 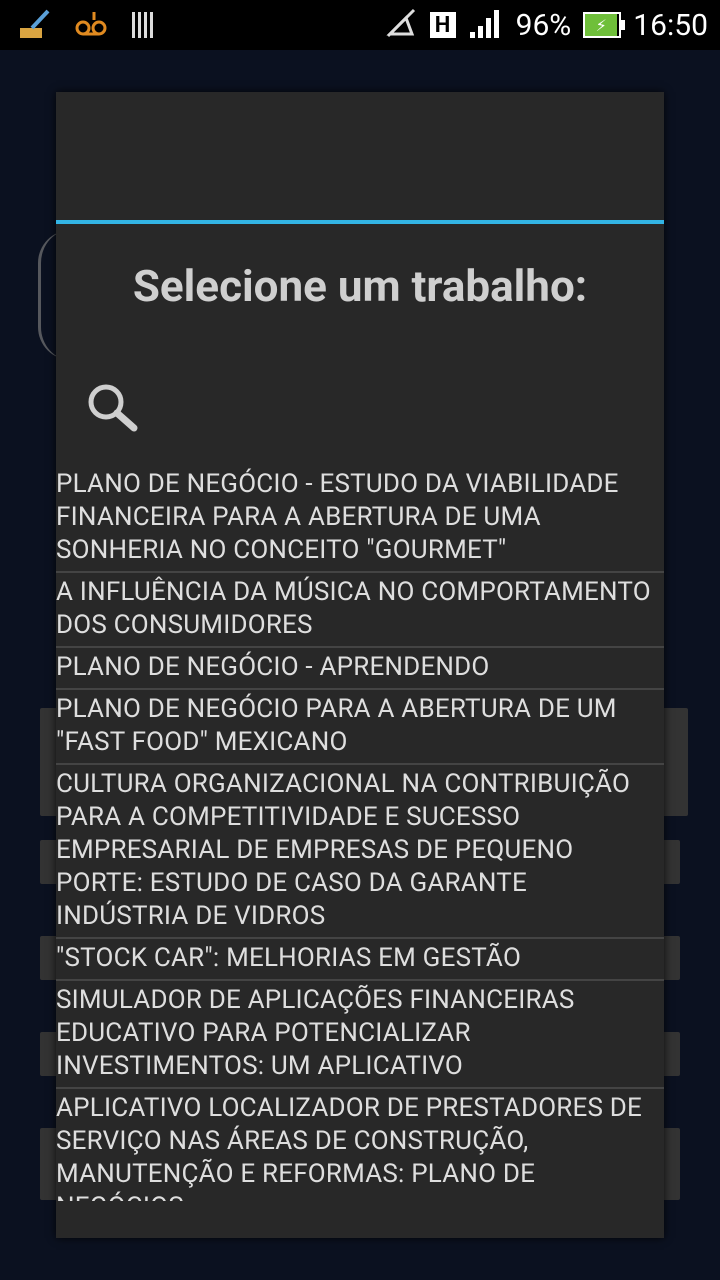 I want to click on notification-icons, so click(x=88, y=27).